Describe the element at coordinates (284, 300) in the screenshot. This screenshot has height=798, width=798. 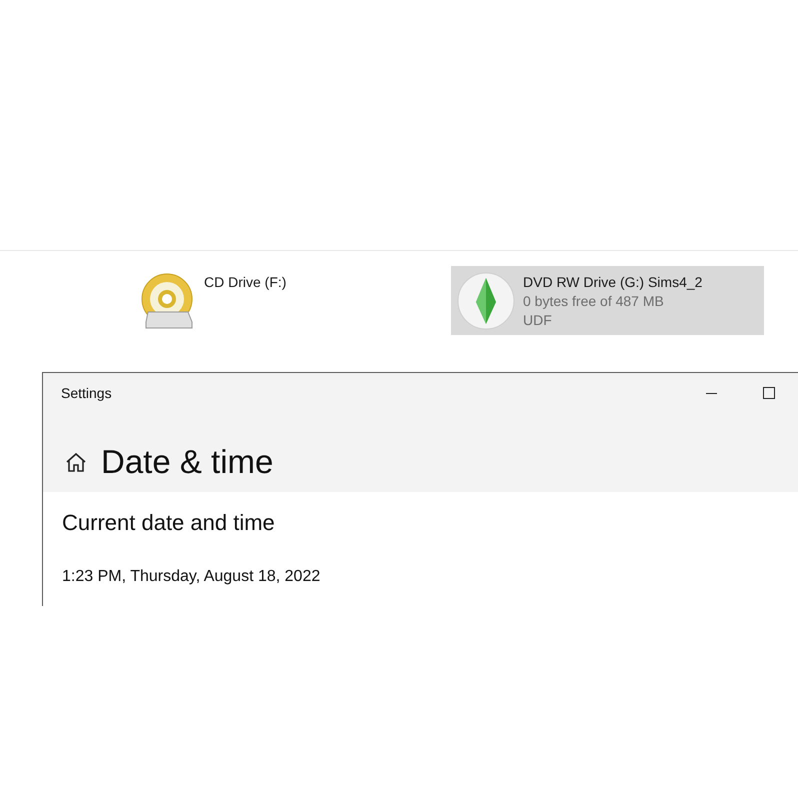
I see `drive-item: CD Drive (F:)` at that location.